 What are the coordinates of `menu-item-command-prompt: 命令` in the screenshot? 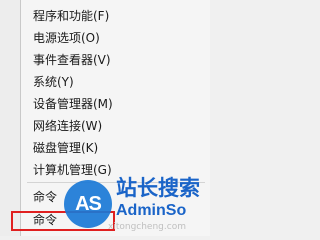 It's located at (45, 197).